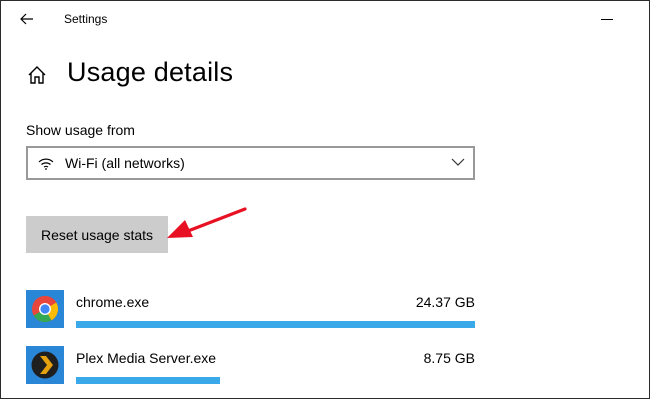  I want to click on wifi-icon, so click(46, 164).